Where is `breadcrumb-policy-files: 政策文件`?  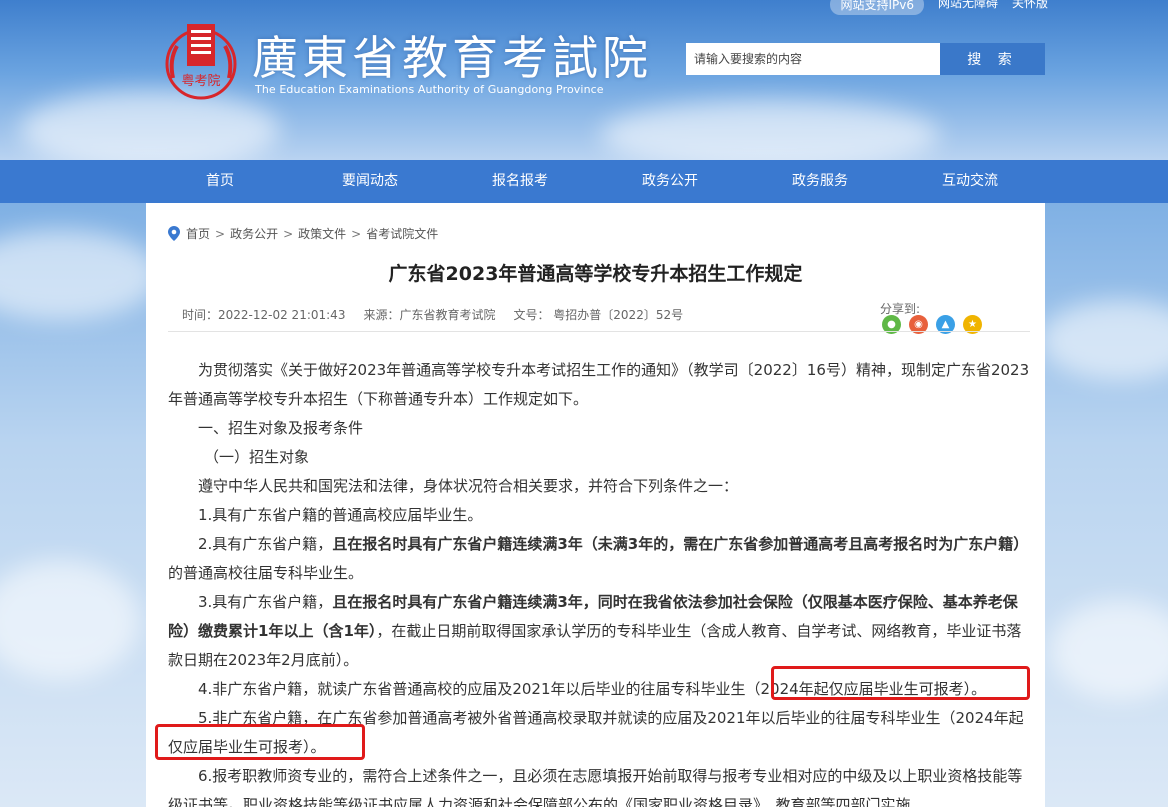
breadcrumb-policy-files: 政策文件 is located at coordinates (322, 233).